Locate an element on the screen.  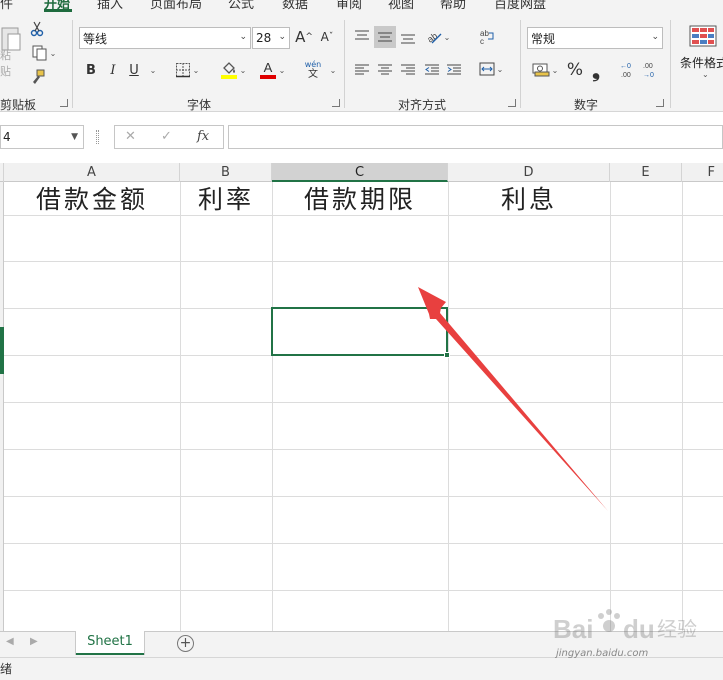
font-size-value: 28 is located at coordinates (264, 38).